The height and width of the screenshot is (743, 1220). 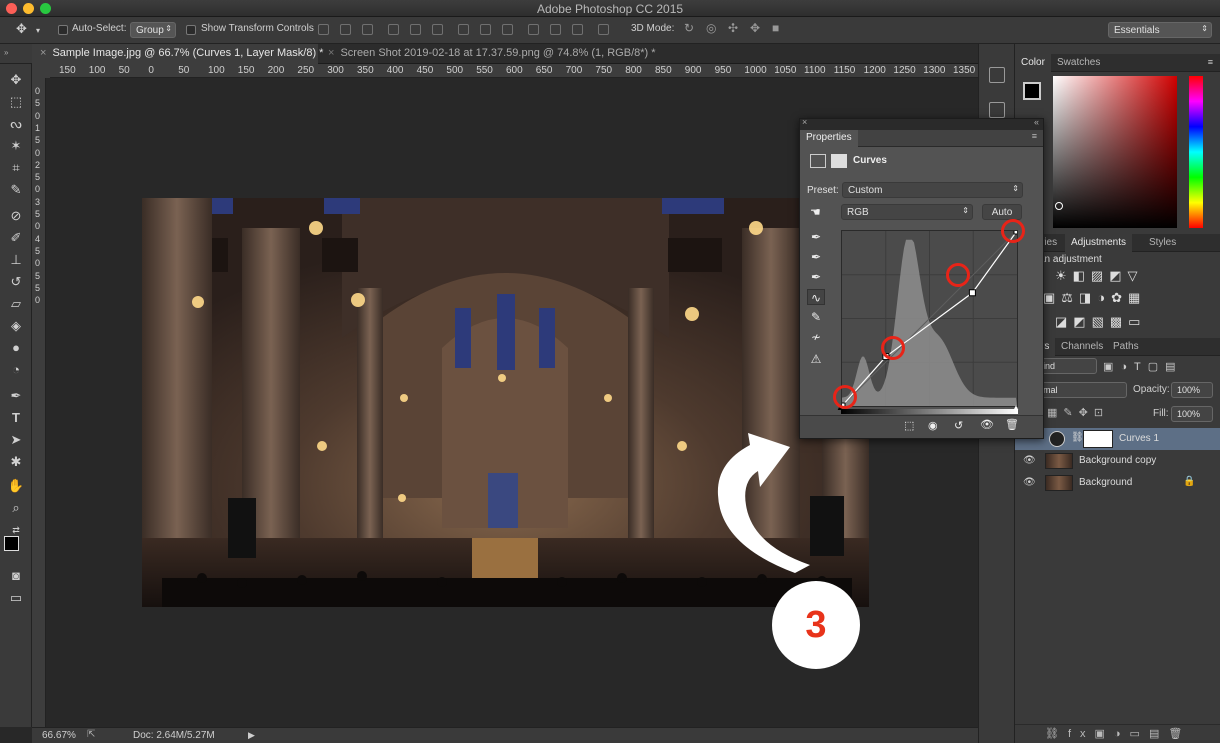 I want to click on fill-field: 100%, so click(x=1192, y=414).